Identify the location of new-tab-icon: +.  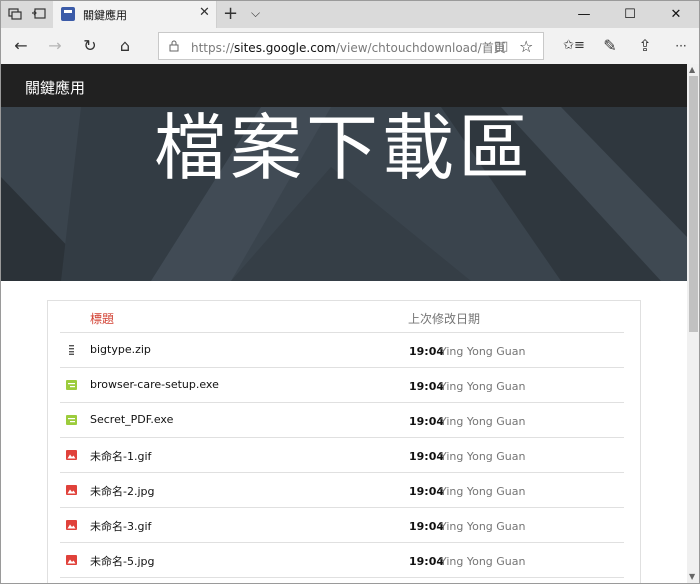
(230, 13).